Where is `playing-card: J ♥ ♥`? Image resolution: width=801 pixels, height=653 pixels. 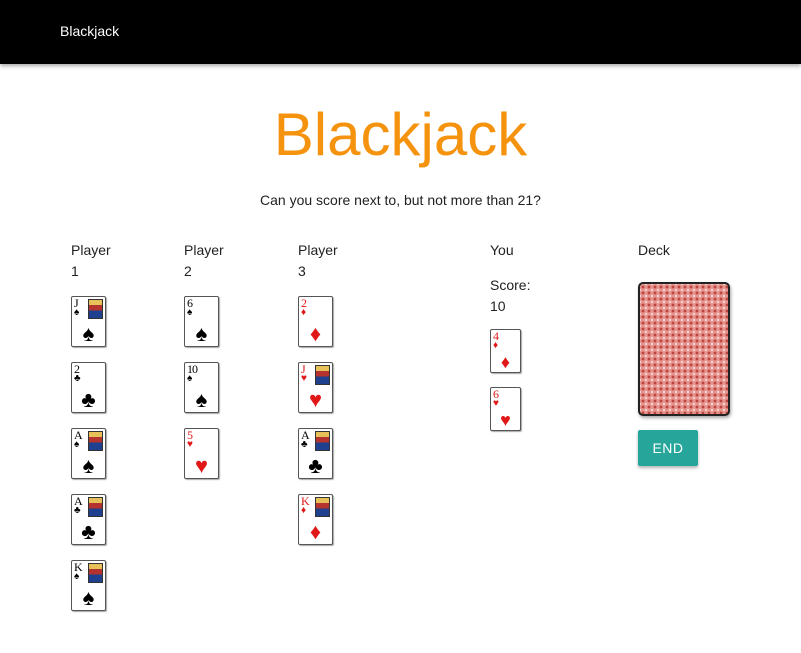 playing-card: J ♥ ♥ is located at coordinates (315, 387).